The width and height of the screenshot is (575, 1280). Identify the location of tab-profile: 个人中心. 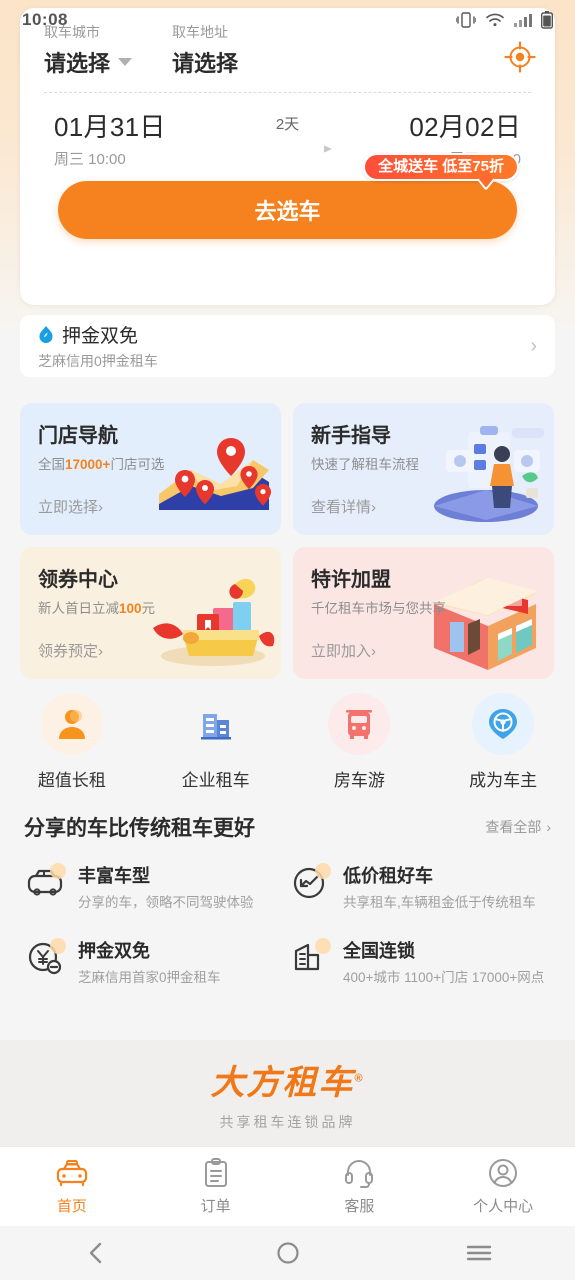
(503, 1186).